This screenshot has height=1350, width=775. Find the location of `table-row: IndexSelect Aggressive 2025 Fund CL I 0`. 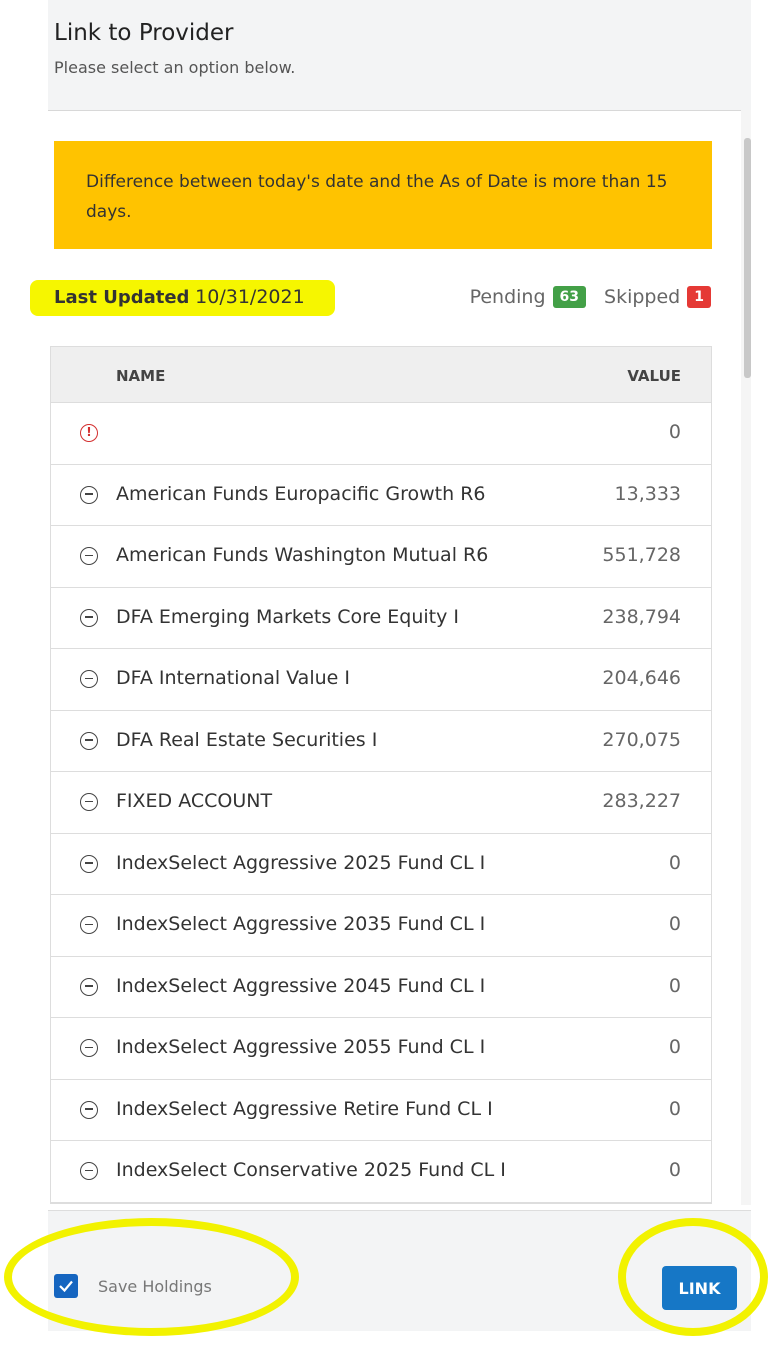

table-row: IndexSelect Aggressive 2025 Fund CL I 0 is located at coordinates (381, 864).